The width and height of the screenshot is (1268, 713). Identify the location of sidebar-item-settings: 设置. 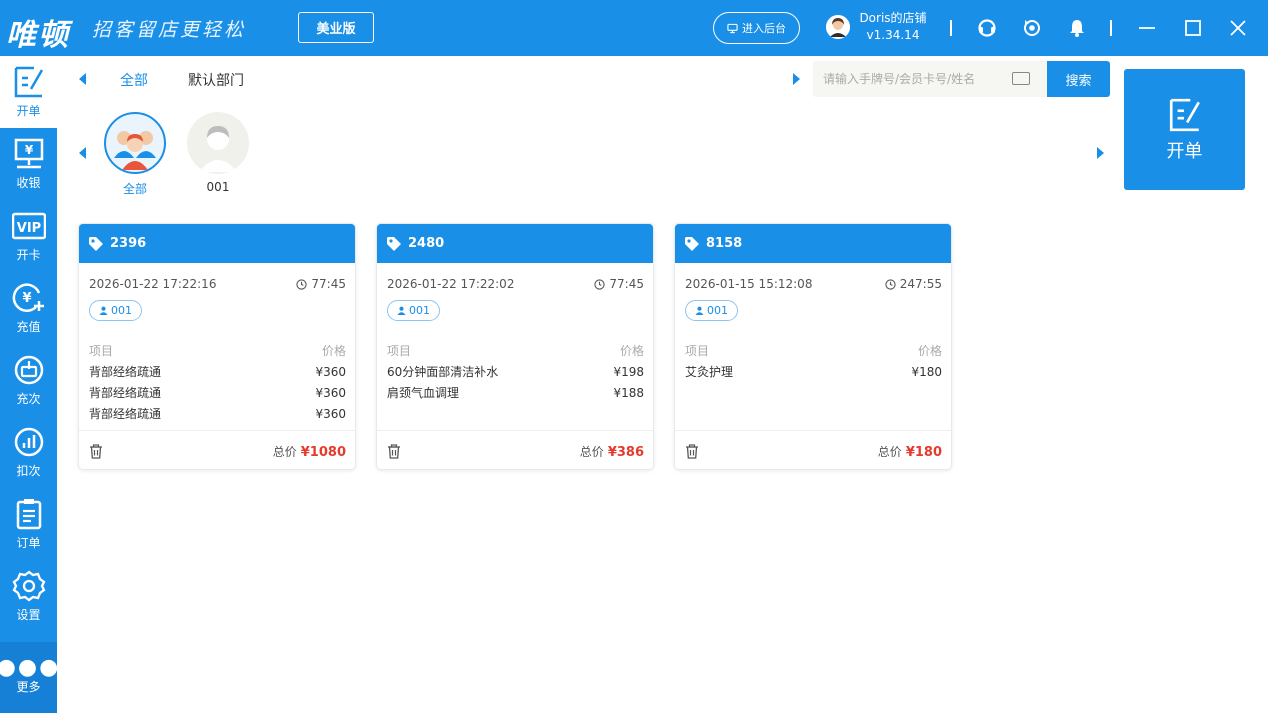
(28, 596).